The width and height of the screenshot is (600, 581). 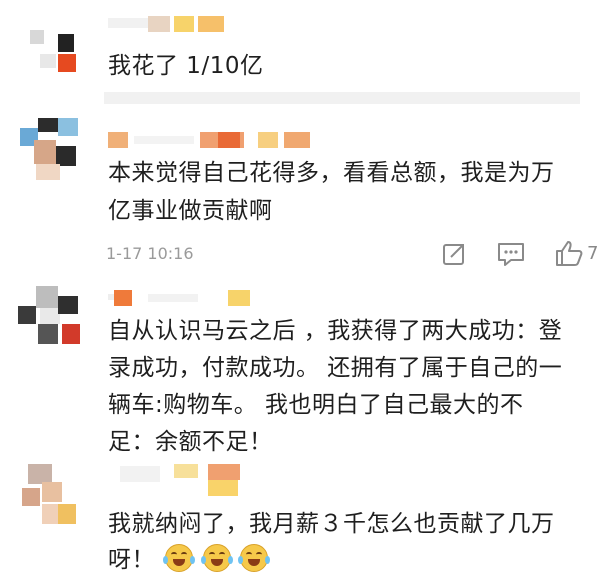 I want to click on comment-text-line-4: 足：余额不足！, so click(x=190, y=442).